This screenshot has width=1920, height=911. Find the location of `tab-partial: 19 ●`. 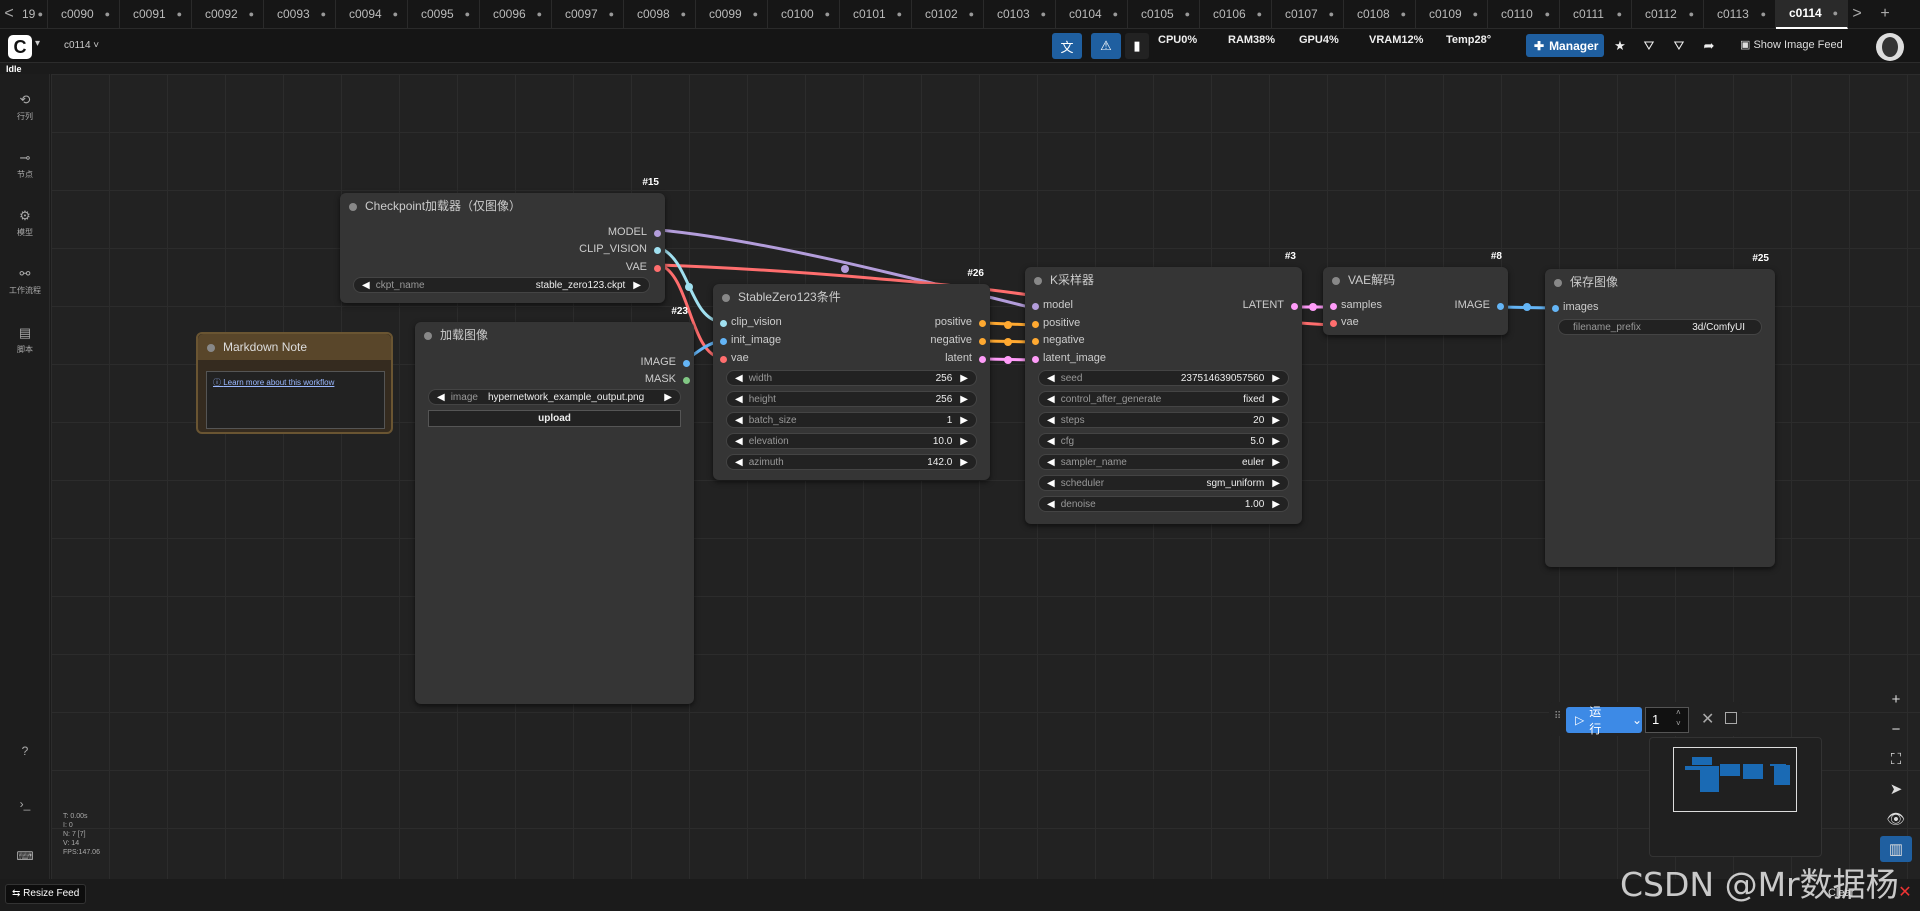

tab-partial: 19 ● is located at coordinates (33, 14).